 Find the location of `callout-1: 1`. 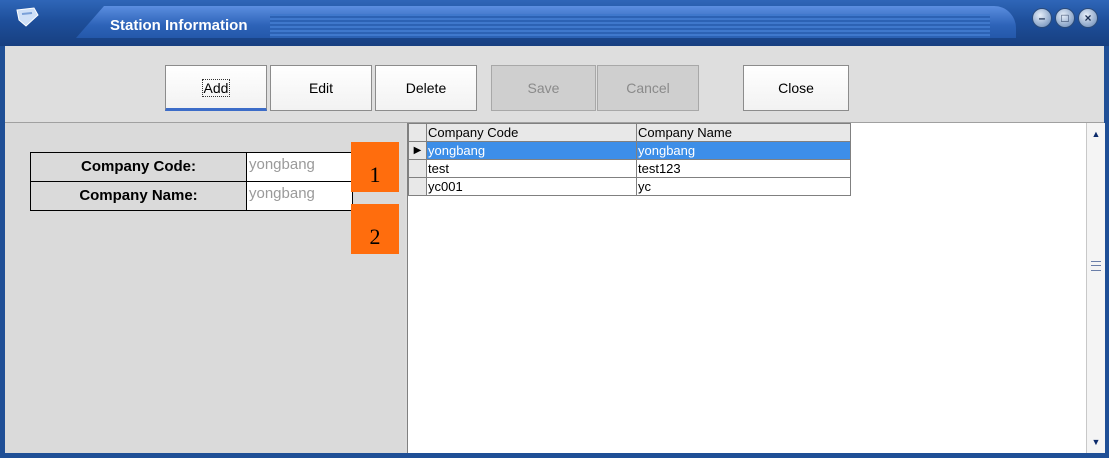

callout-1: 1 is located at coordinates (375, 167).